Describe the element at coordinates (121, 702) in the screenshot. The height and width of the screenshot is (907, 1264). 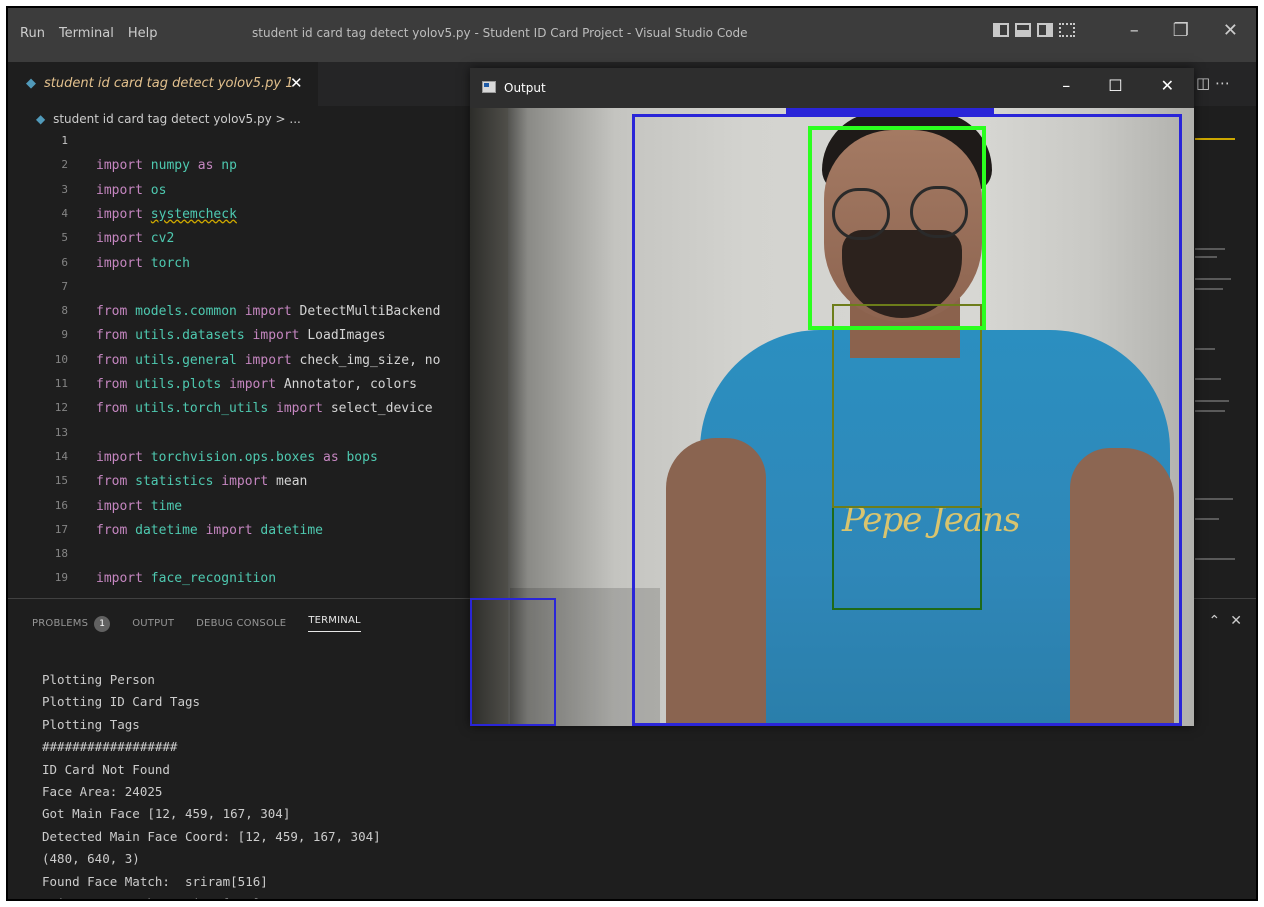
I see `terminal-line: Plotting ID Card Tags` at that location.